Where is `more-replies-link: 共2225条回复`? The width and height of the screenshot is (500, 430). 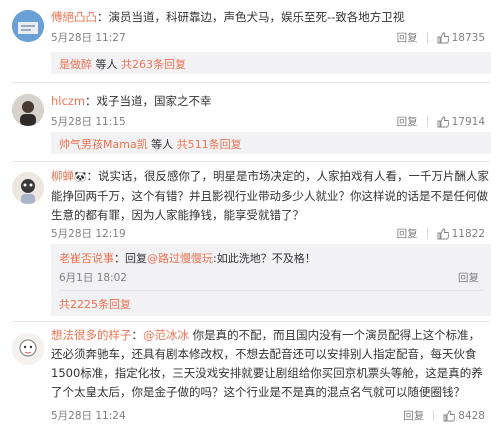
more-replies-link: 共2225条回复 is located at coordinates (95, 304).